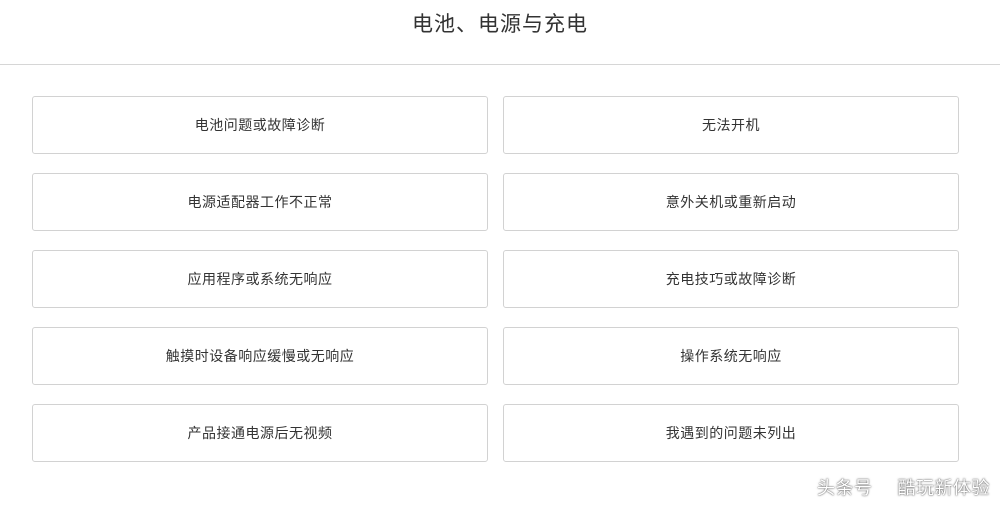 This screenshot has height=508, width=1000. I want to click on option-button-battery-diagnosis: 电池问题或故障诊断, so click(260, 125).